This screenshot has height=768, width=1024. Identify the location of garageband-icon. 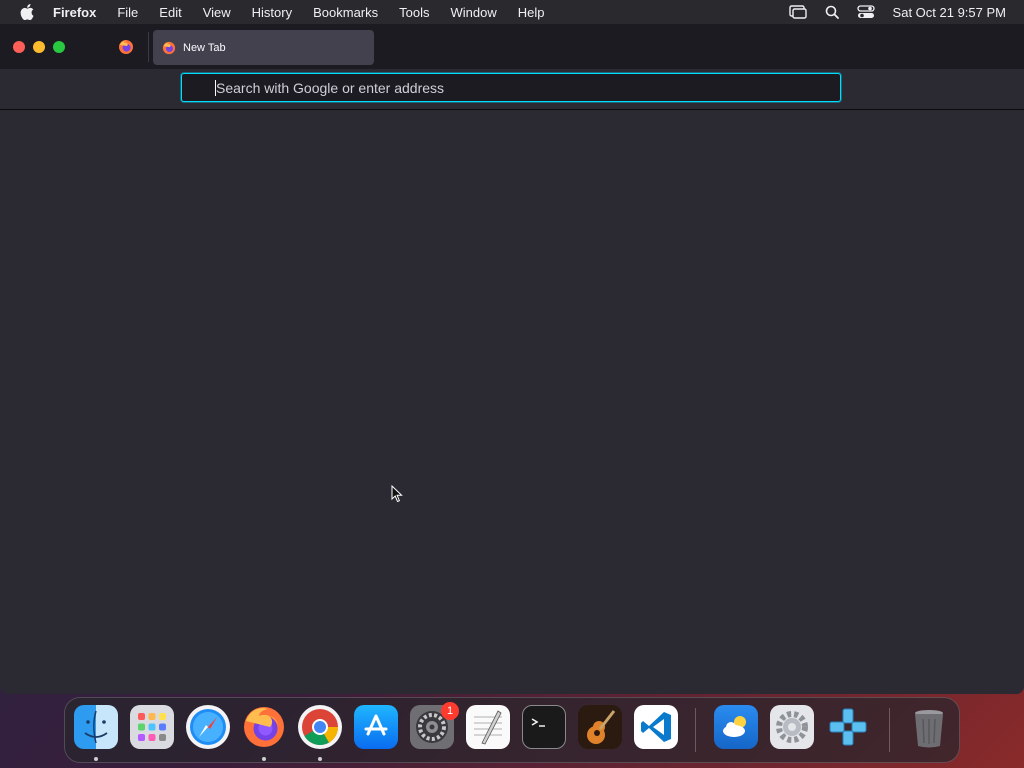
(600, 727).